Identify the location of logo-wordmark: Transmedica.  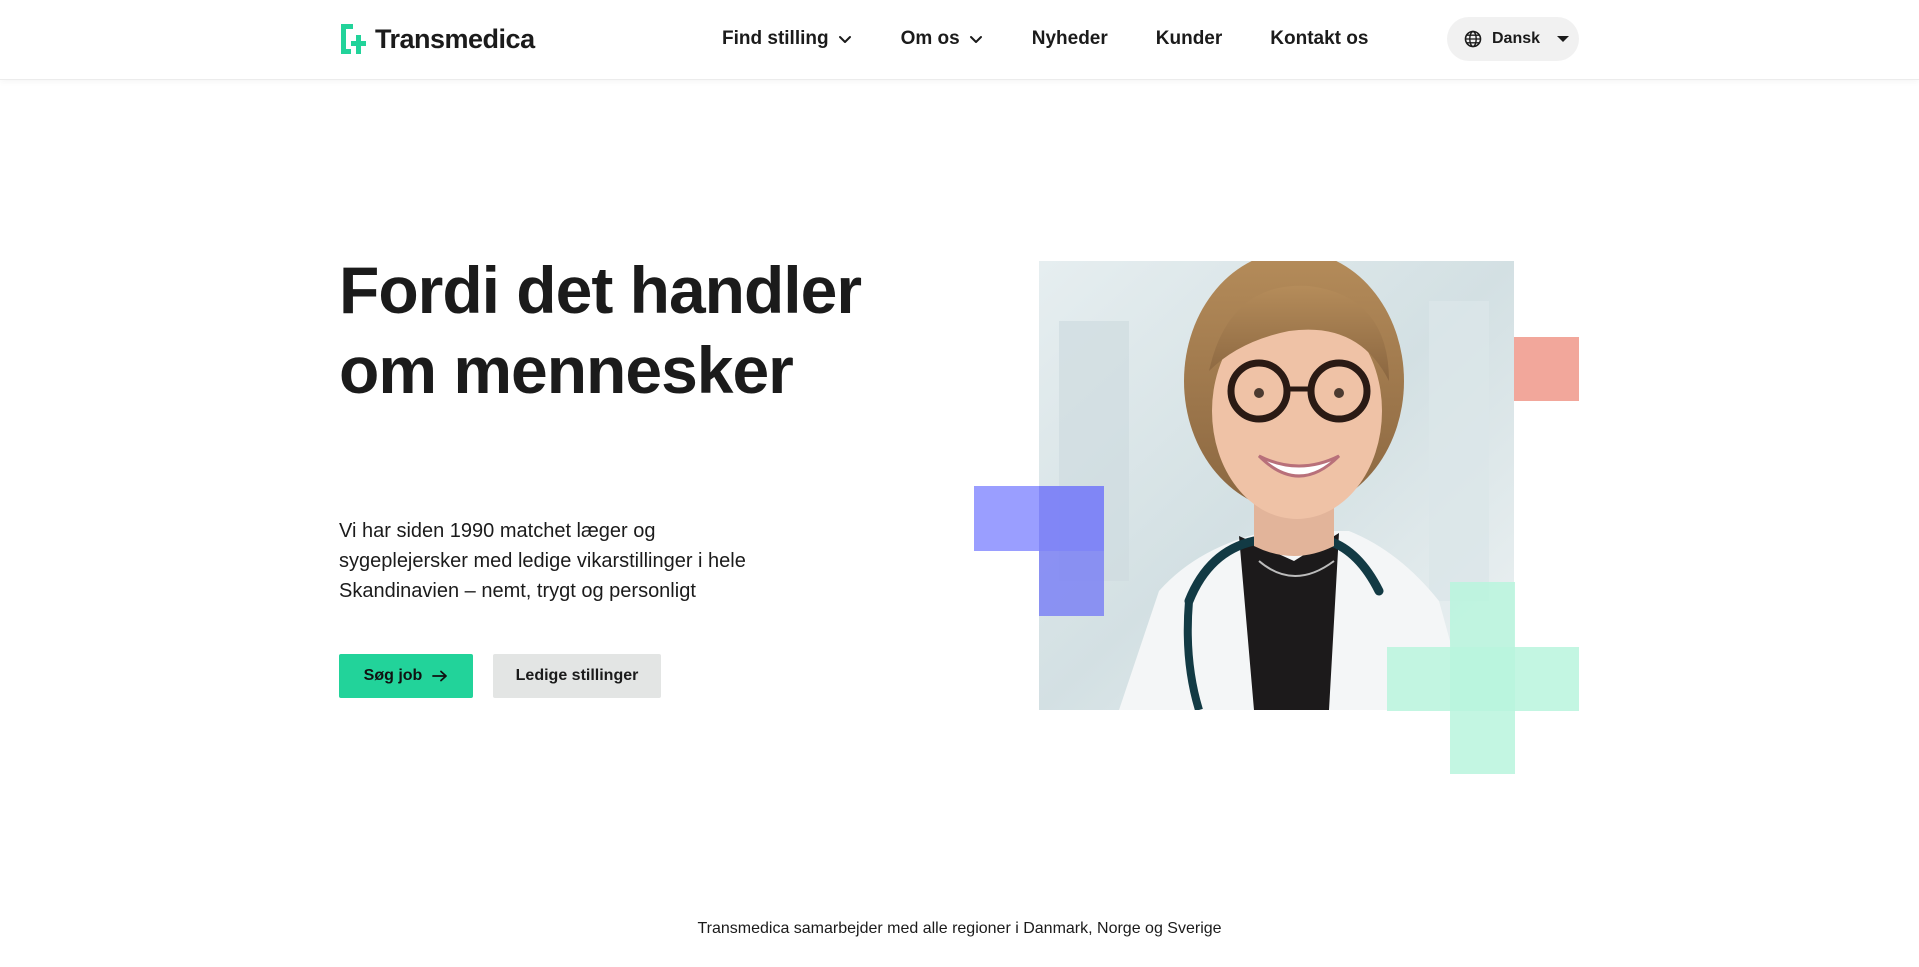
(455, 38).